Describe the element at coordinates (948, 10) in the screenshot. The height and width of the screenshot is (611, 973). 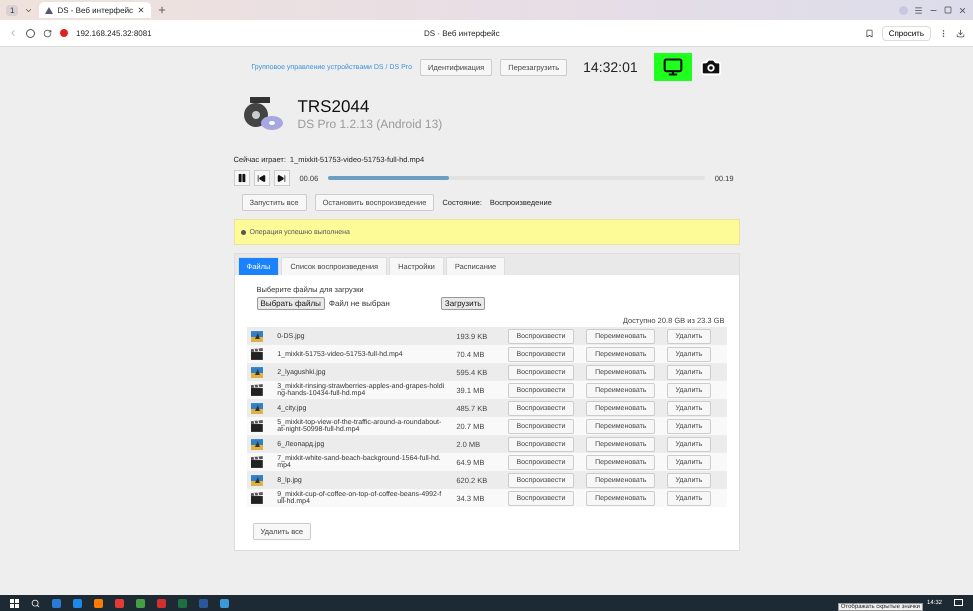
I see `restore-icon` at that location.